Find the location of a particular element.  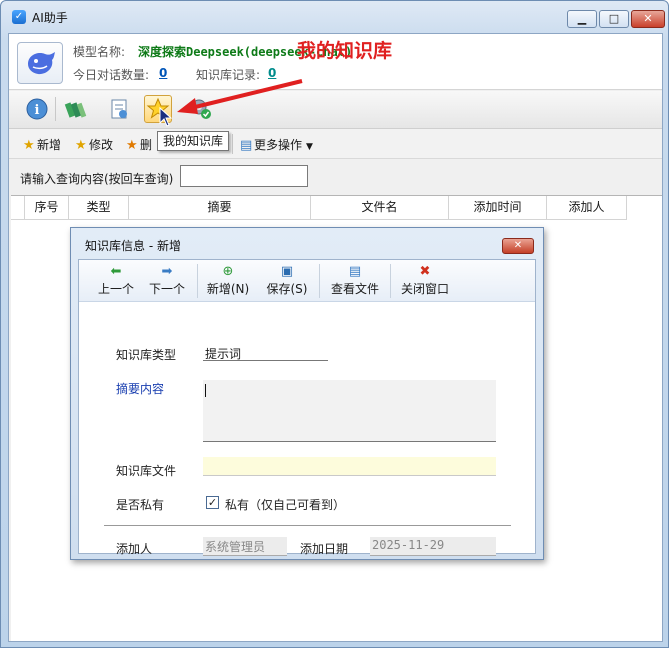

column-header: 添加人 is located at coordinates (587, 208).